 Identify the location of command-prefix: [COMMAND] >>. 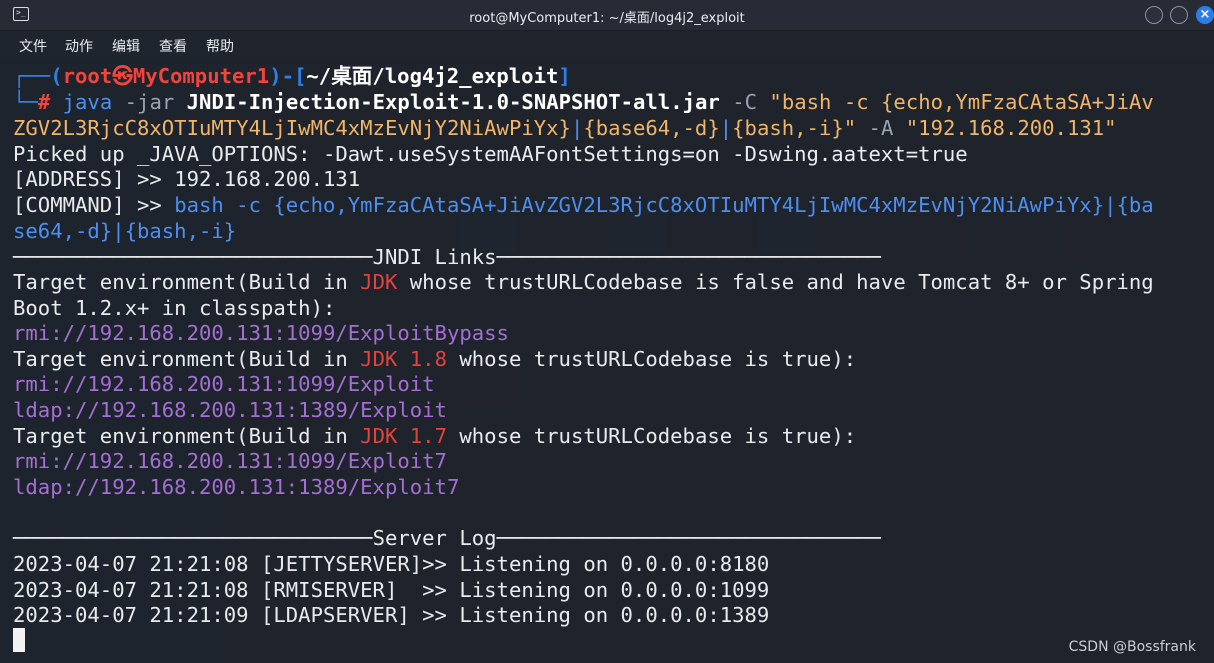
(94, 205).